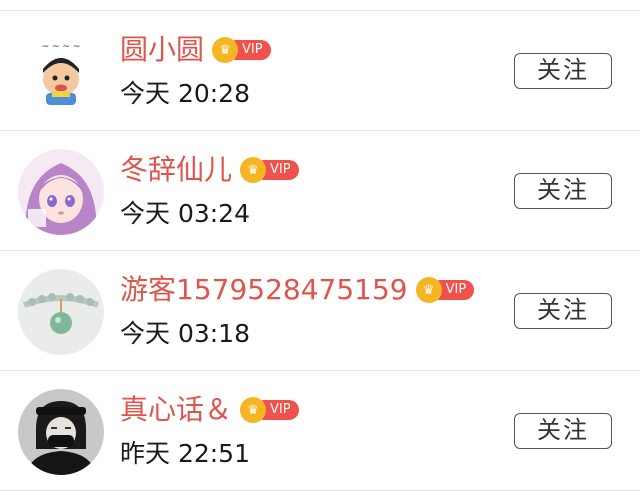 Image resolution: width=640 pixels, height=491 pixels. Describe the element at coordinates (264, 290) in the screenshot. I see `user-name: 游客1579528475159` at that location.